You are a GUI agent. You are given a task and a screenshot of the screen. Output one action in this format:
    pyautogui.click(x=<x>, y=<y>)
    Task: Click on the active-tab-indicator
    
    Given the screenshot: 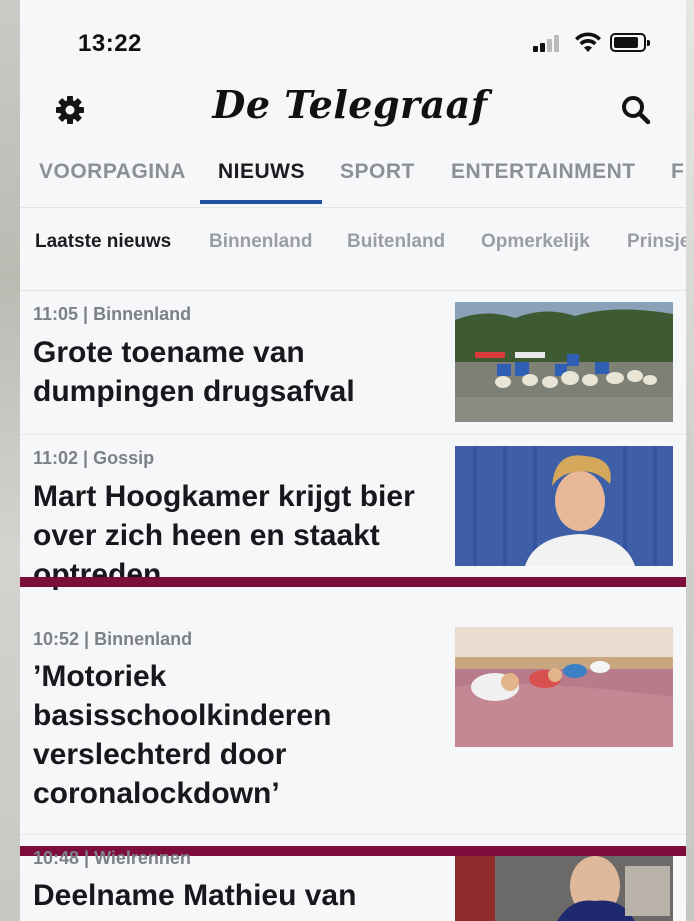 What is the action you would take?
    pyautogui.click(x=261, y=202)
    